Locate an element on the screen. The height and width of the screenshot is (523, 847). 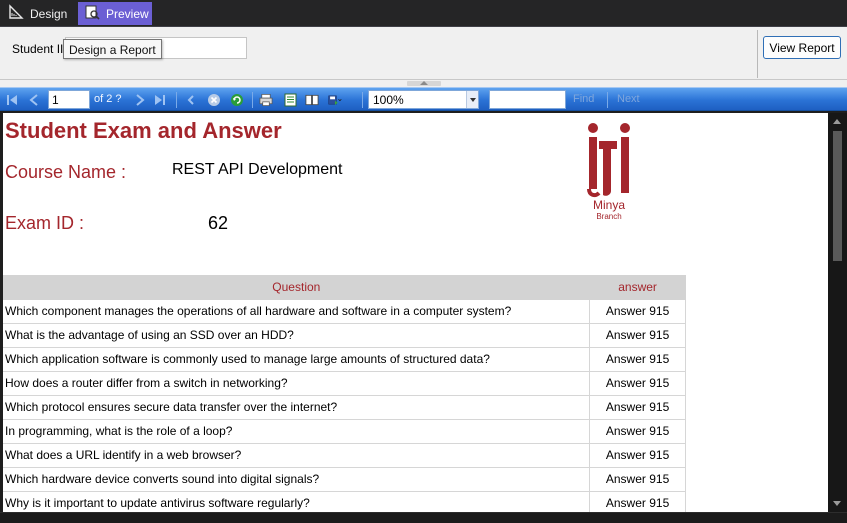
preview-icon is located at coordinates (92, 13).